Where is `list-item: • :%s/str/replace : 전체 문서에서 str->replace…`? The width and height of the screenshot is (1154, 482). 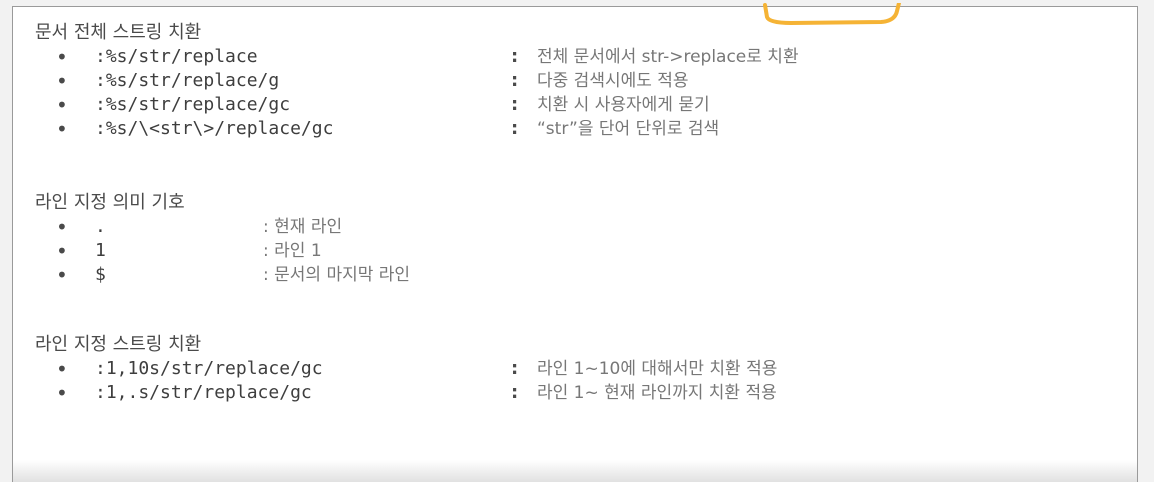 list-item: • :%s/str/replace : 전체 문서에서 str->replace… is located at coordinates (417, 57).